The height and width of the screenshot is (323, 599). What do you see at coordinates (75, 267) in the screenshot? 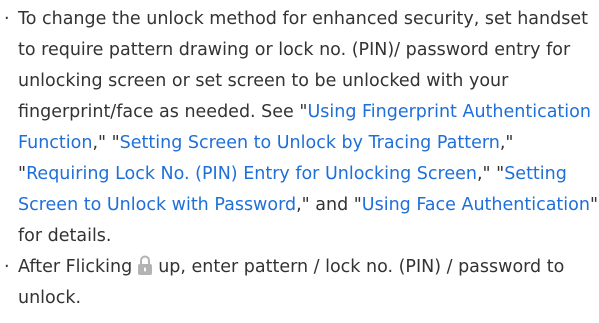
I see `text-segment: After Flicking` at bounding box center [75, 267].